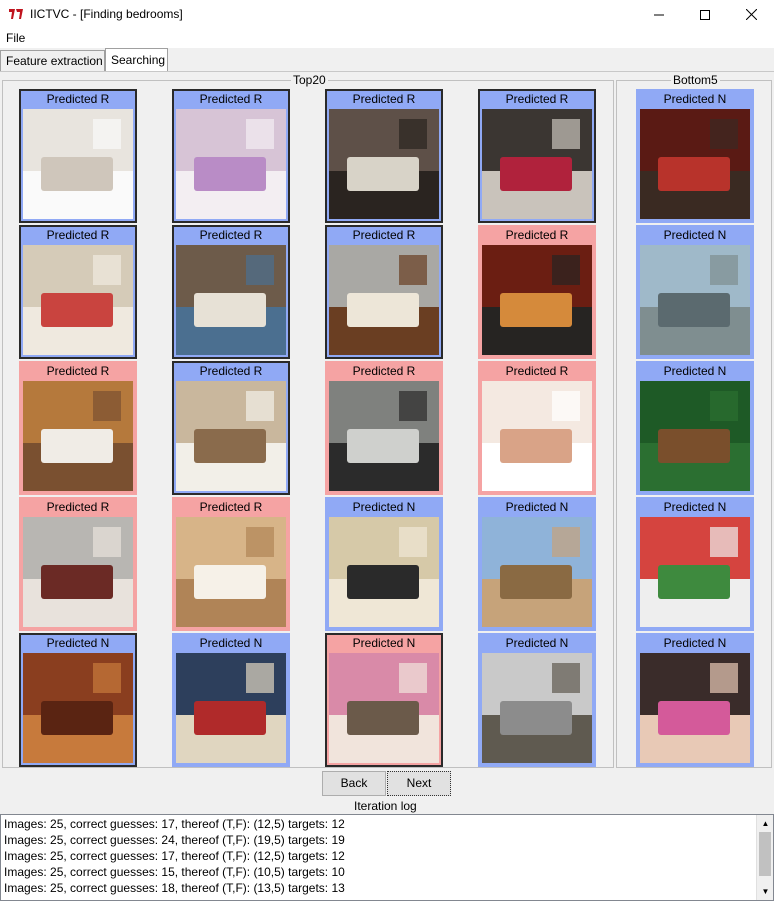  What do you see at coordinates (354, 783) in the screenshot?
I see `back-button: Back` at bounding box center [354, 783].